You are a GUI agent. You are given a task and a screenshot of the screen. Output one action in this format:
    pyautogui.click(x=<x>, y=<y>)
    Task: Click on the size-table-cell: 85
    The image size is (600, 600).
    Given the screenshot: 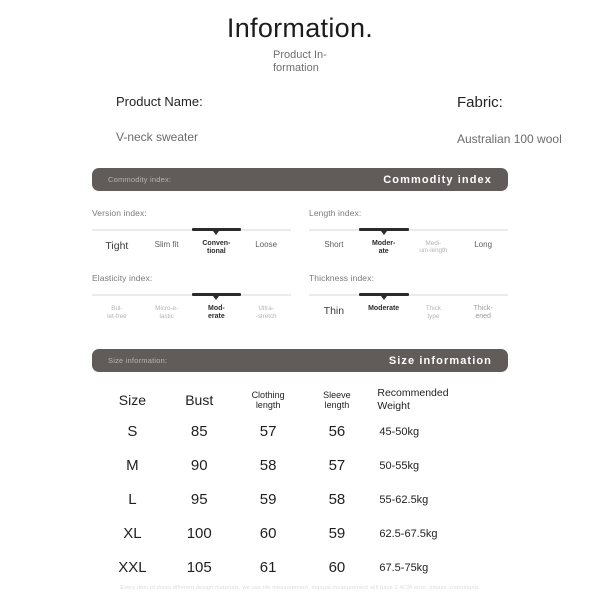 What is the action you would take?
    pyautogui.click(x=199, y=432)
    